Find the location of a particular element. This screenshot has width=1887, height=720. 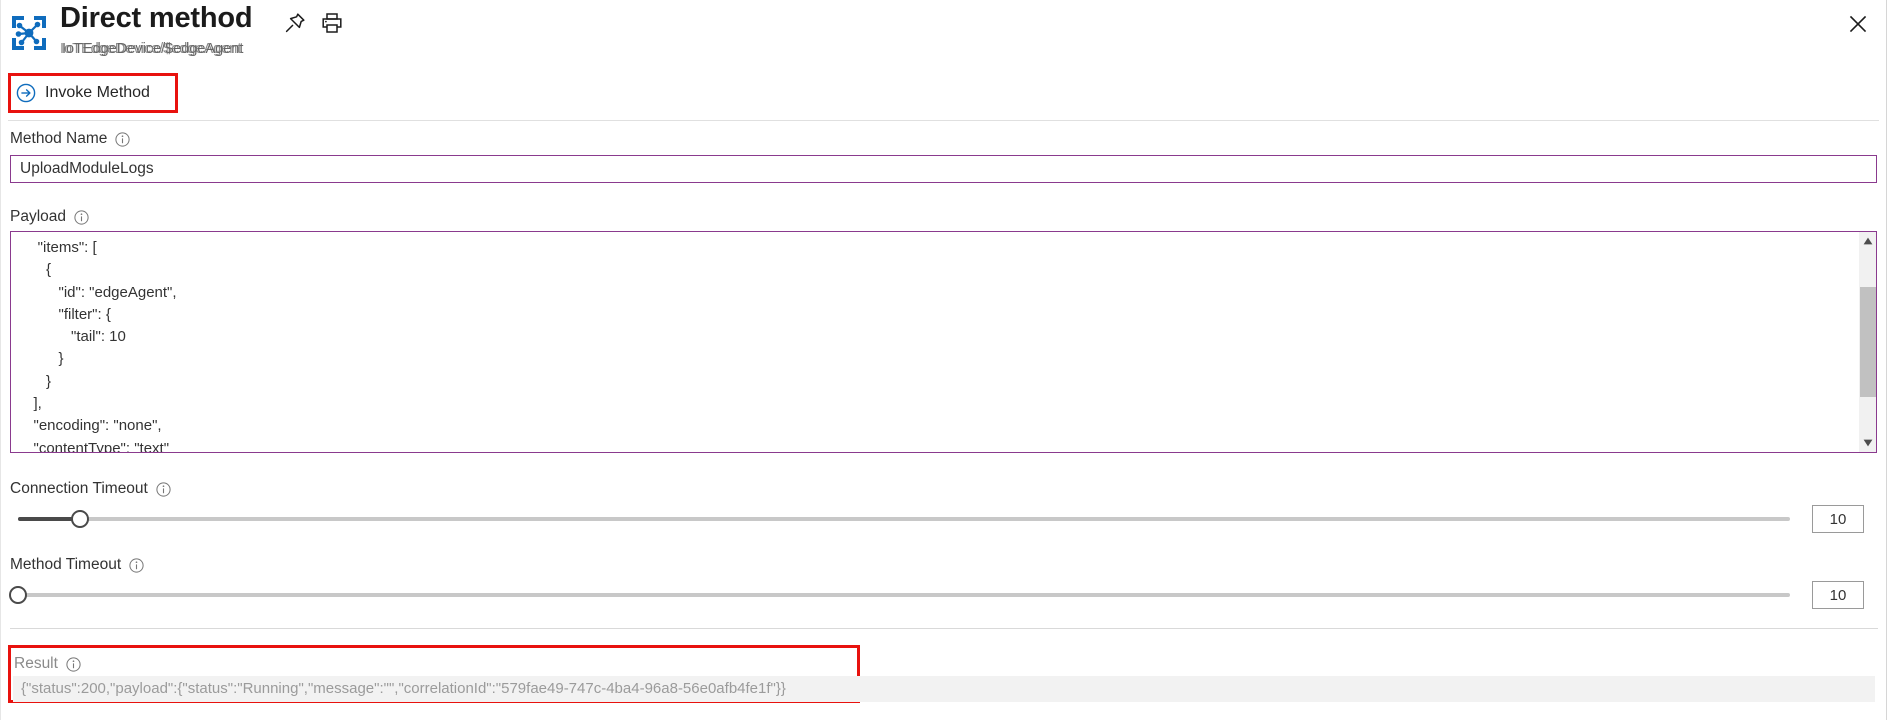

invoke-method-button: Invoke Method is located at coordinates (83, 93).